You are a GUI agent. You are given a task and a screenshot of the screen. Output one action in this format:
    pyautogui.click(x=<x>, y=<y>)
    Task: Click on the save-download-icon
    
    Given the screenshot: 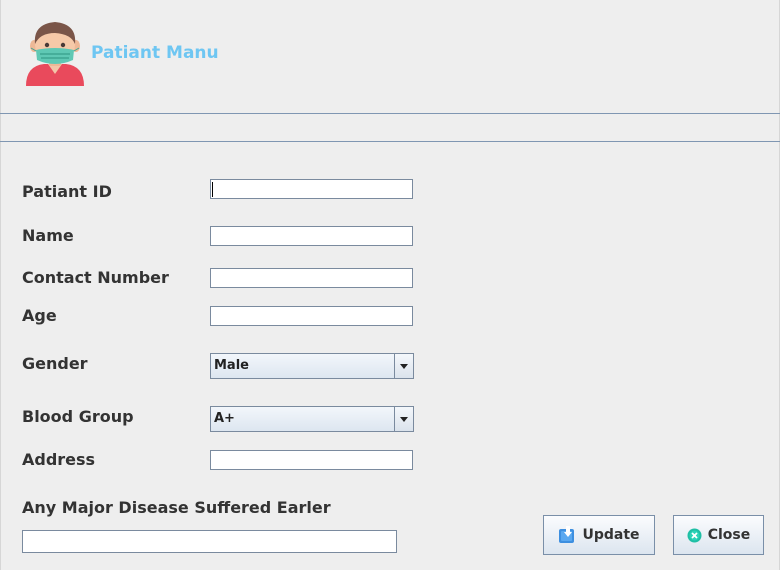 What is the action you would take?
    pyautogui.click(x=567, y=535)
    